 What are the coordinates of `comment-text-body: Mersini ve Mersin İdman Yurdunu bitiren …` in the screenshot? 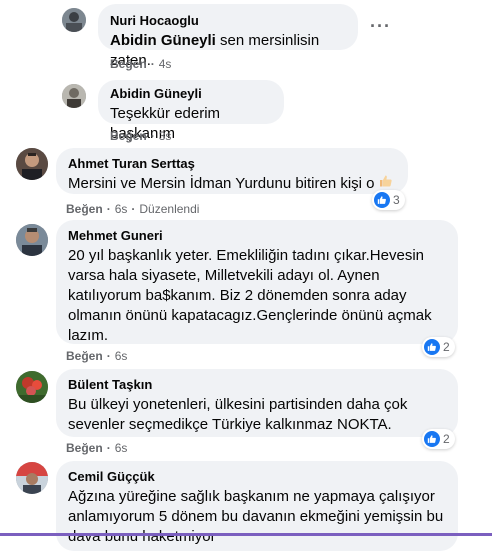 It's located at (221, 183).